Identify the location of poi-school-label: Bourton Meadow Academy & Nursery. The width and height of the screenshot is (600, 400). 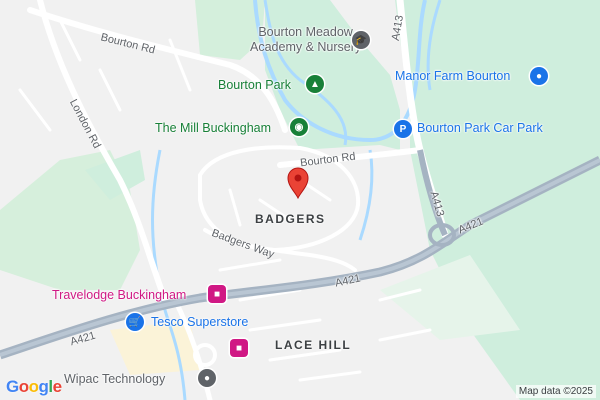
(305, 40).